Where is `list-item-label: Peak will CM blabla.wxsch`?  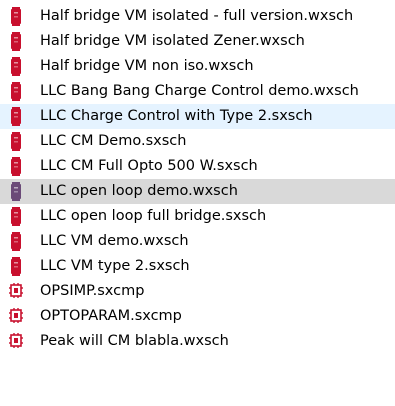 list-item-label: Peak will CM blabla.wxsch is located at coordinates (134, 341).